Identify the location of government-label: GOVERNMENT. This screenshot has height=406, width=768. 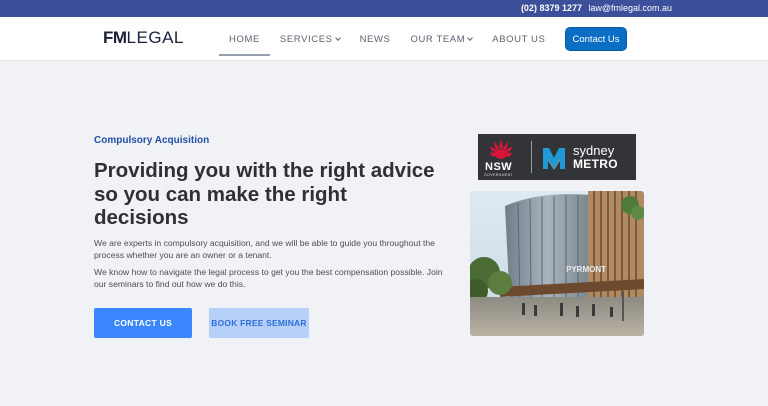
(499, 175).